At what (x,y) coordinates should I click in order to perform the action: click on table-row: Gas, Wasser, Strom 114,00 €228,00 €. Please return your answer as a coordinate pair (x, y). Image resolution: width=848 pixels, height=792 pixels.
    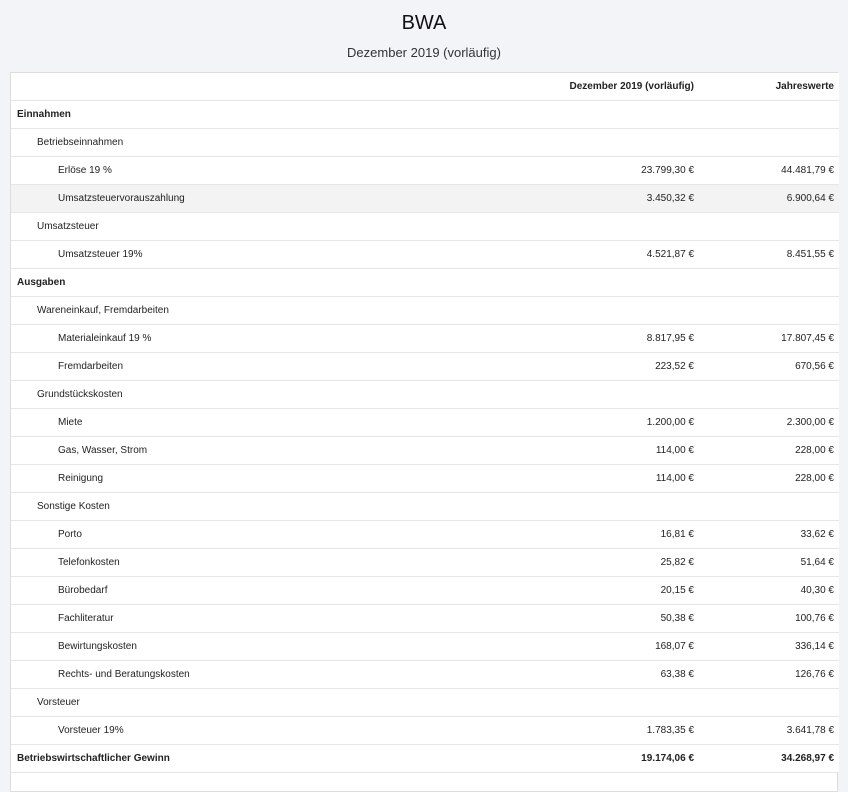
    Looking at the image, I should click on (425, 450).